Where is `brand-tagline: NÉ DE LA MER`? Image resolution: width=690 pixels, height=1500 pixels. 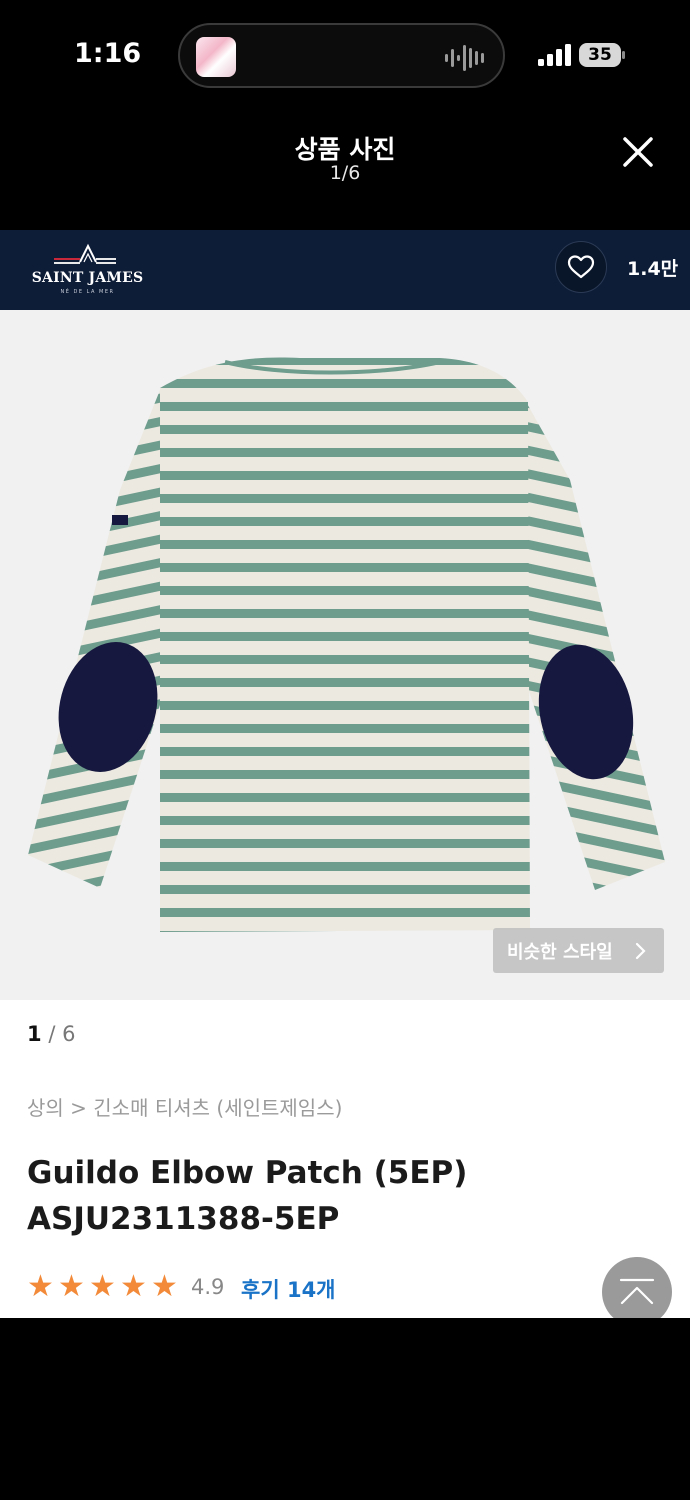 brand-tagline: NÉ DE LA MER is located at coordinates (87, 292).